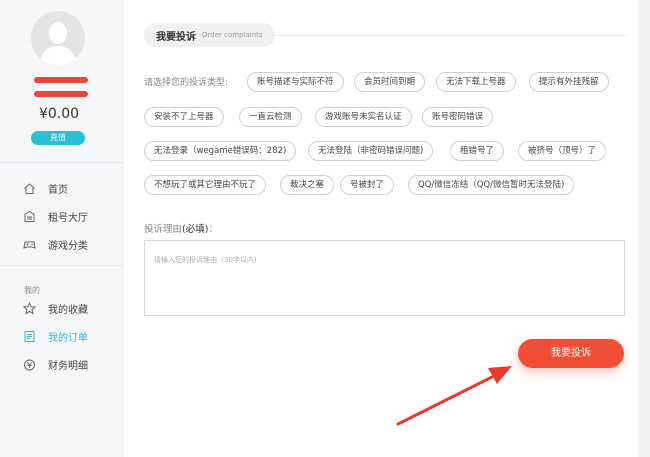  What do you see at coordinates (184, 117) in the screenshot?
I see `complaint-type-tag: 安装不了上号器` at bounding box center [184, 117].